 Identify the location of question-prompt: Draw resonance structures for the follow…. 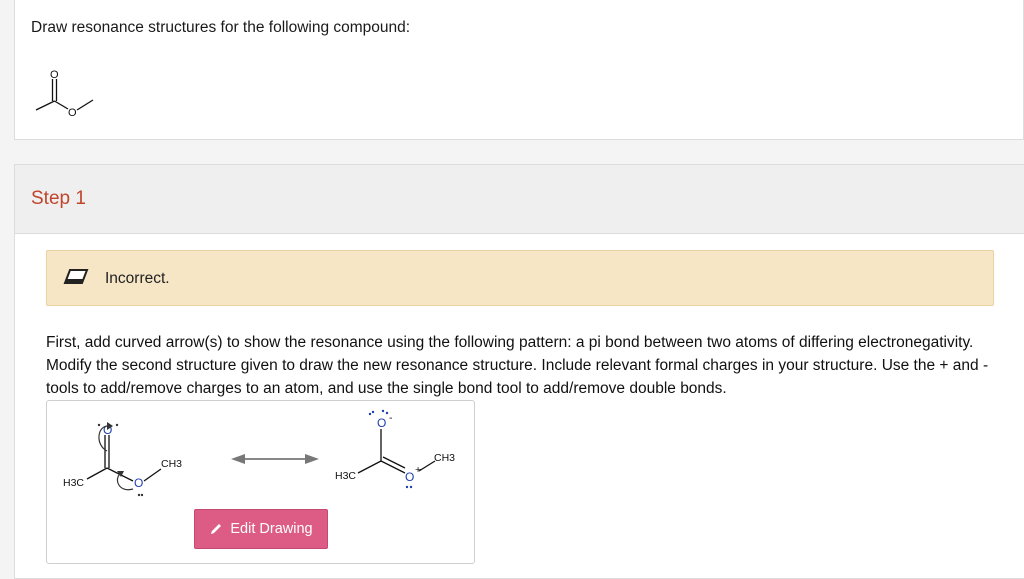
(221, 27).